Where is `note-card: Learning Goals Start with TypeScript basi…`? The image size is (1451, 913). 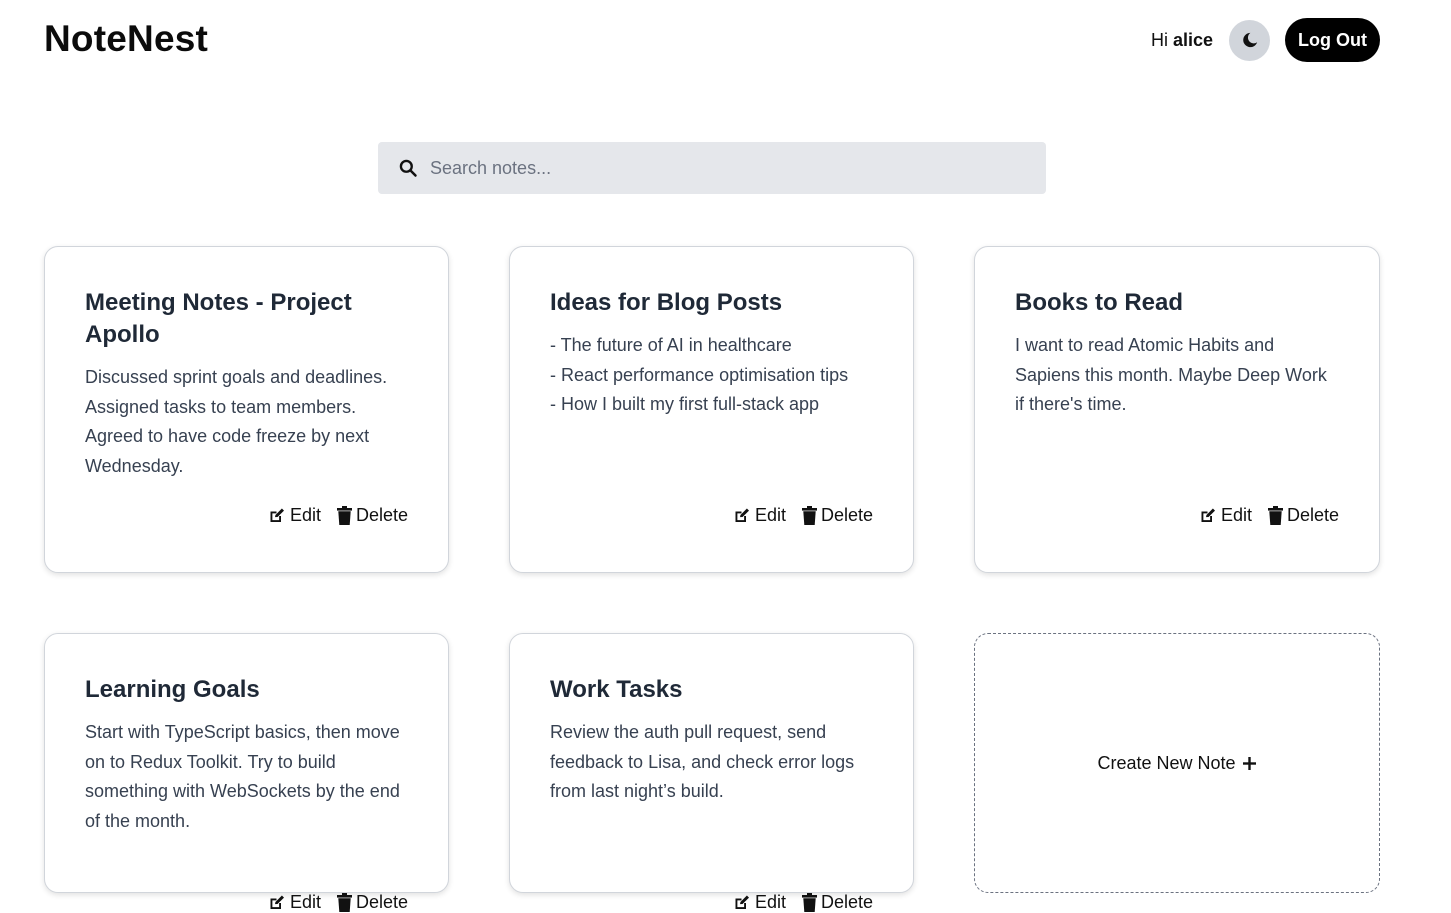 note-card: Learning Goals Start with TypeScript basi… is located at coordinates (246, 772).